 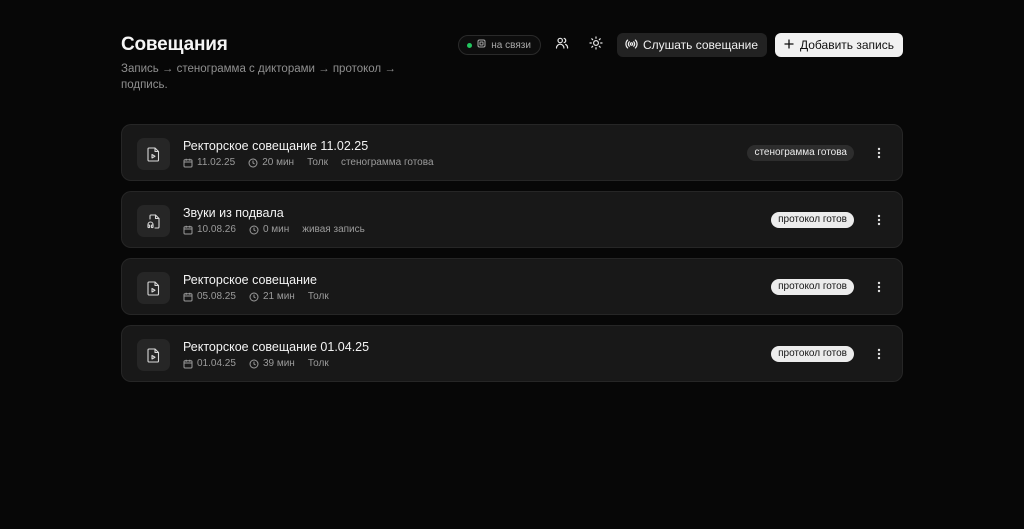 I want to click on users-icon, so click(x=562, y=45).